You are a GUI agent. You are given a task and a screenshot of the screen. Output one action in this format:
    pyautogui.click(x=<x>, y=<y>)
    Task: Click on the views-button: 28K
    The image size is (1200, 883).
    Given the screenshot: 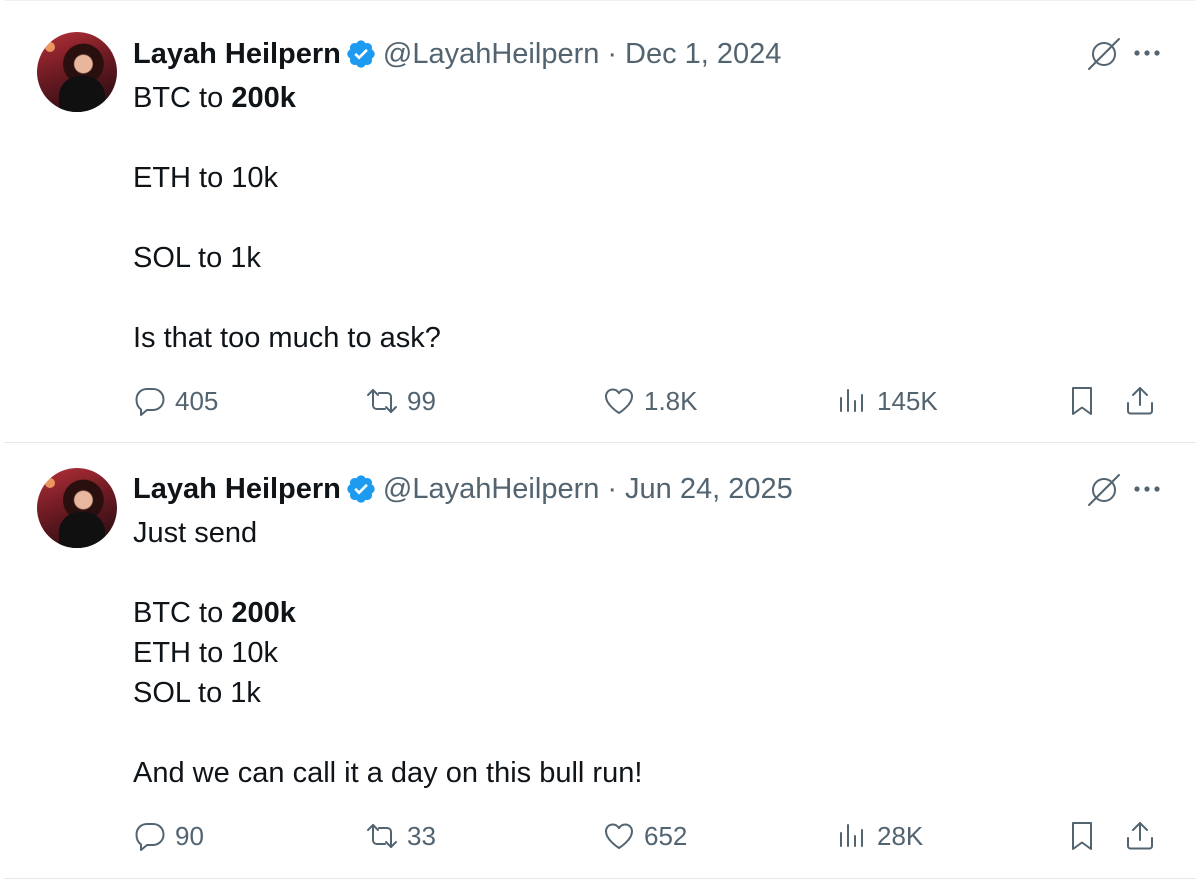 What is the action you would take?
    pyautogui.click(x=879, y=836)
    